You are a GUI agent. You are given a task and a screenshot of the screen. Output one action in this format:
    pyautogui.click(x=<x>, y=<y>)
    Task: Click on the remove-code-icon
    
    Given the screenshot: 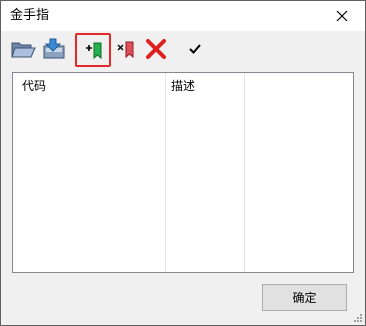 What is the action you would take?
    pyautogui.click(x=125, y=50)
    